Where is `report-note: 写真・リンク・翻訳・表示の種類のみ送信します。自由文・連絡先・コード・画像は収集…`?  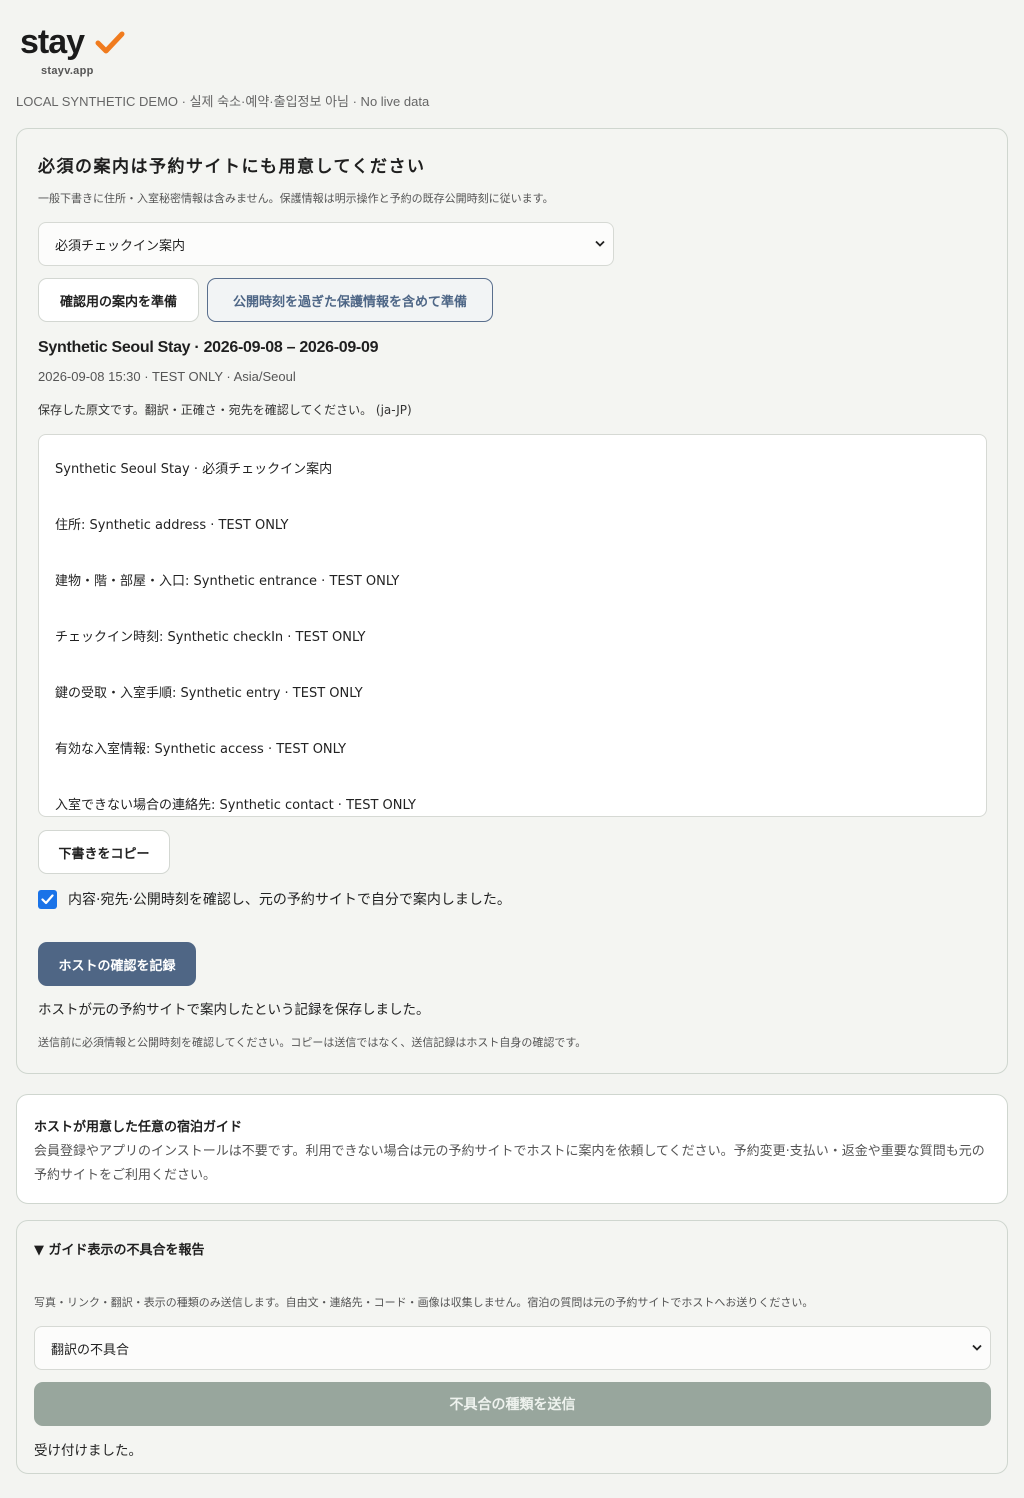
report-note: 写真・リンク・翻訳・表示の種類のみ送信します。自由文・連絡先・コード・画像は収集… is located at coordinates (424, 1302).